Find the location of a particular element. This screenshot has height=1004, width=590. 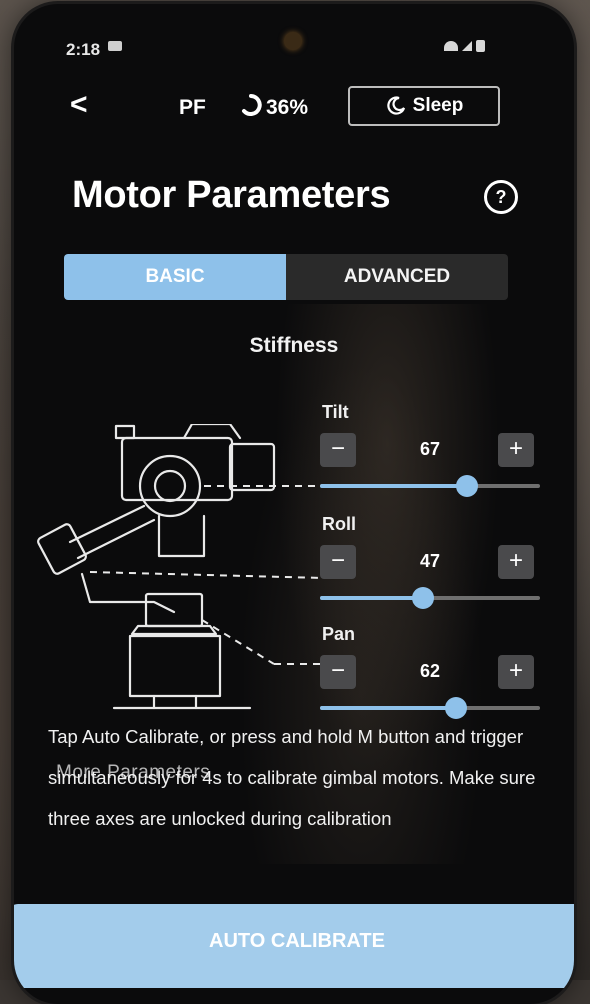

roll-slider is located at coordinates (430, 598).